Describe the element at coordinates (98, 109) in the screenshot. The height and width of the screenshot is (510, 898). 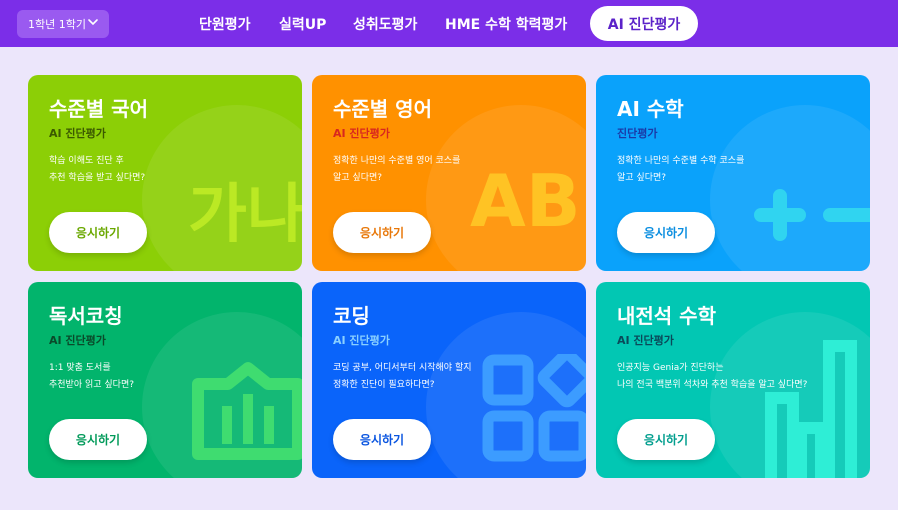
I see `card-title: 수준별 국어` at that location.